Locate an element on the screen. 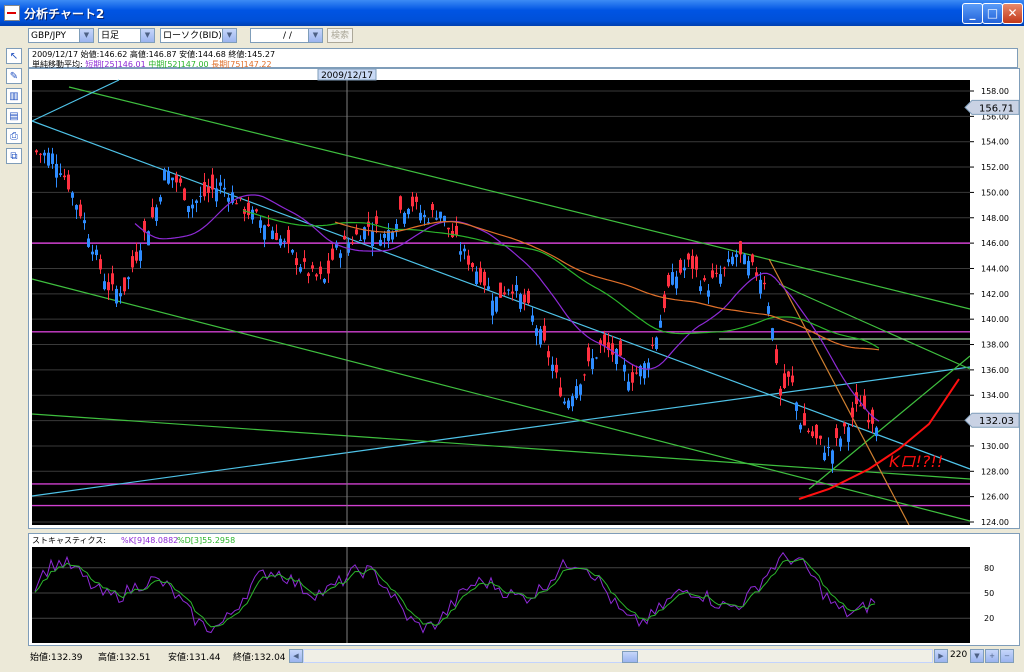  zoom-in-button: + is located at coordinates (992, 656).